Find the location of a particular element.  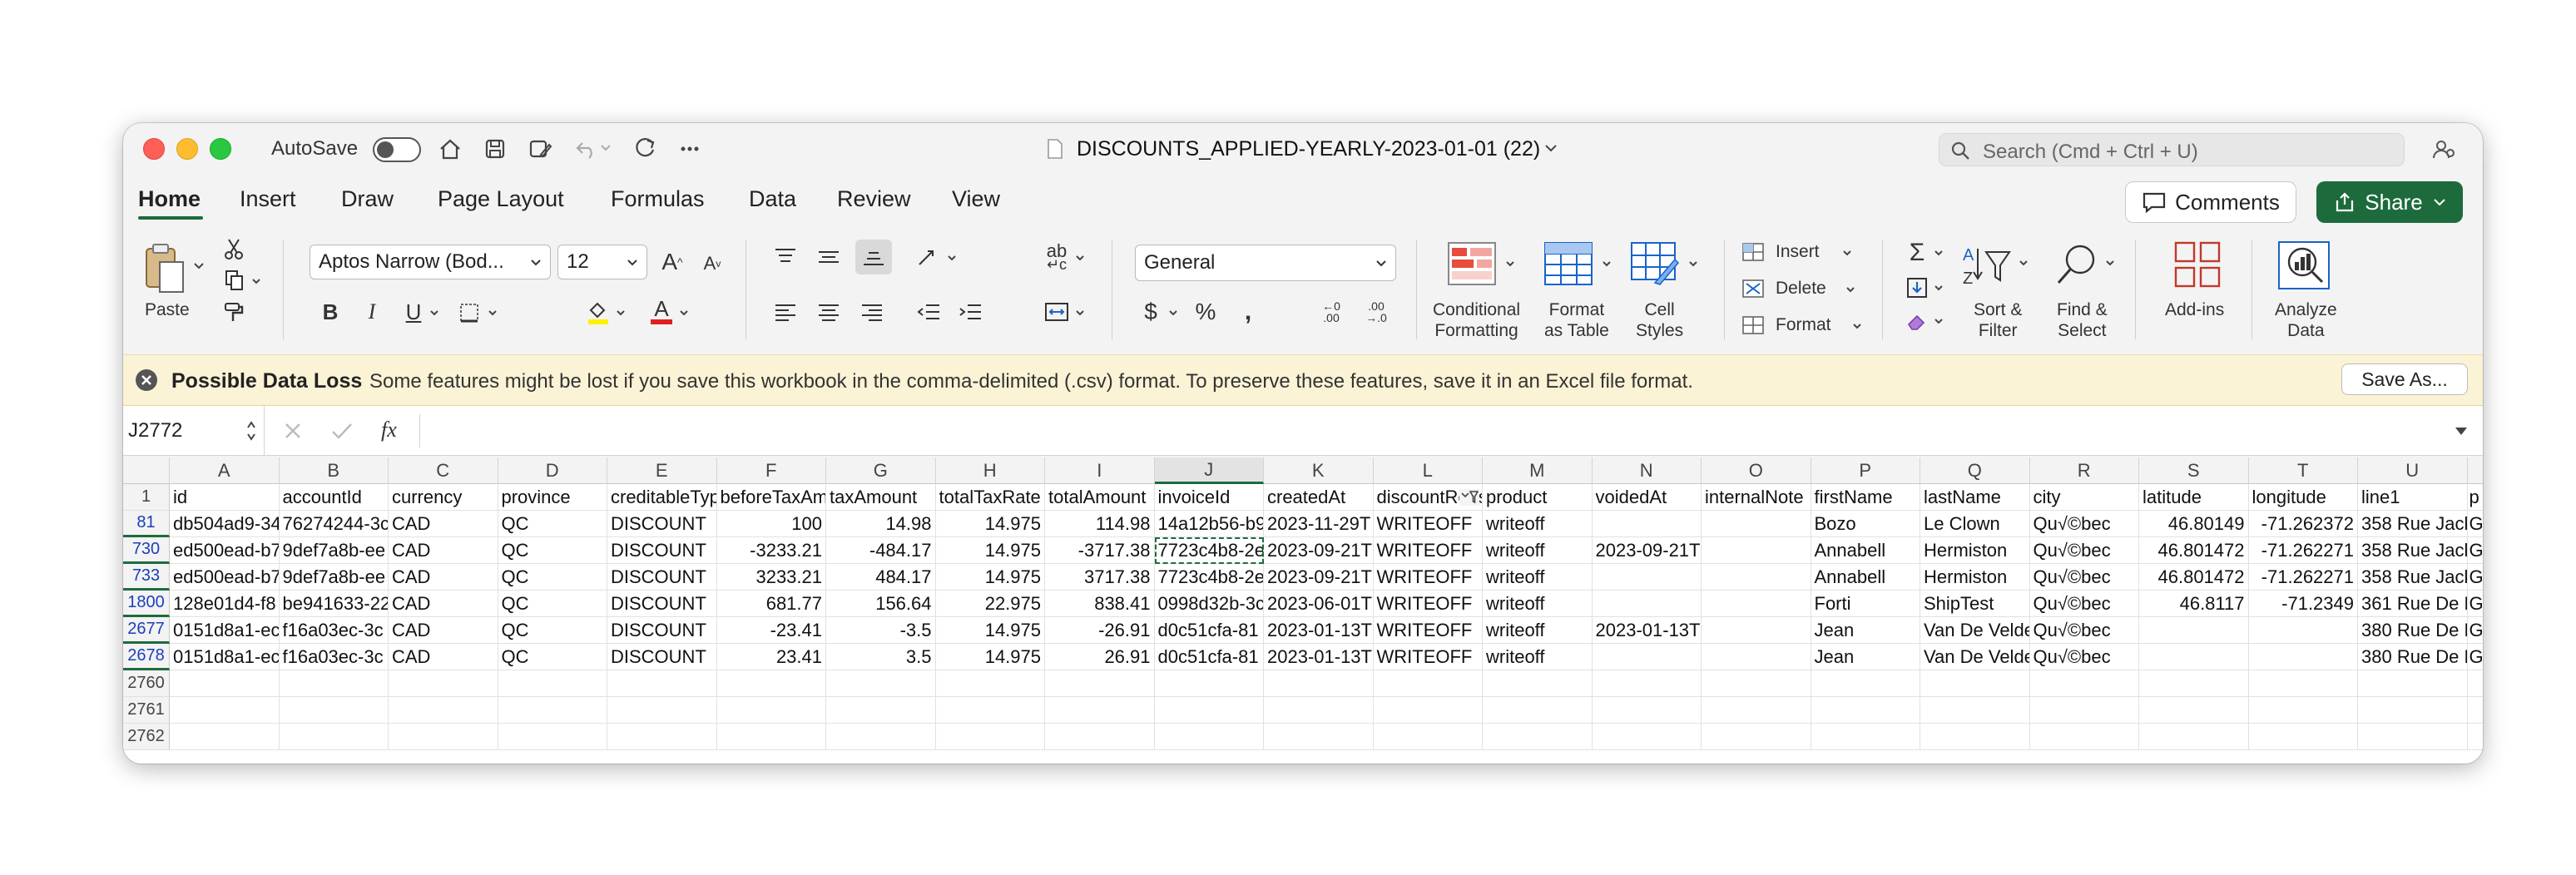

conditional-formatting-icon is located at coordinates (1471, 264).